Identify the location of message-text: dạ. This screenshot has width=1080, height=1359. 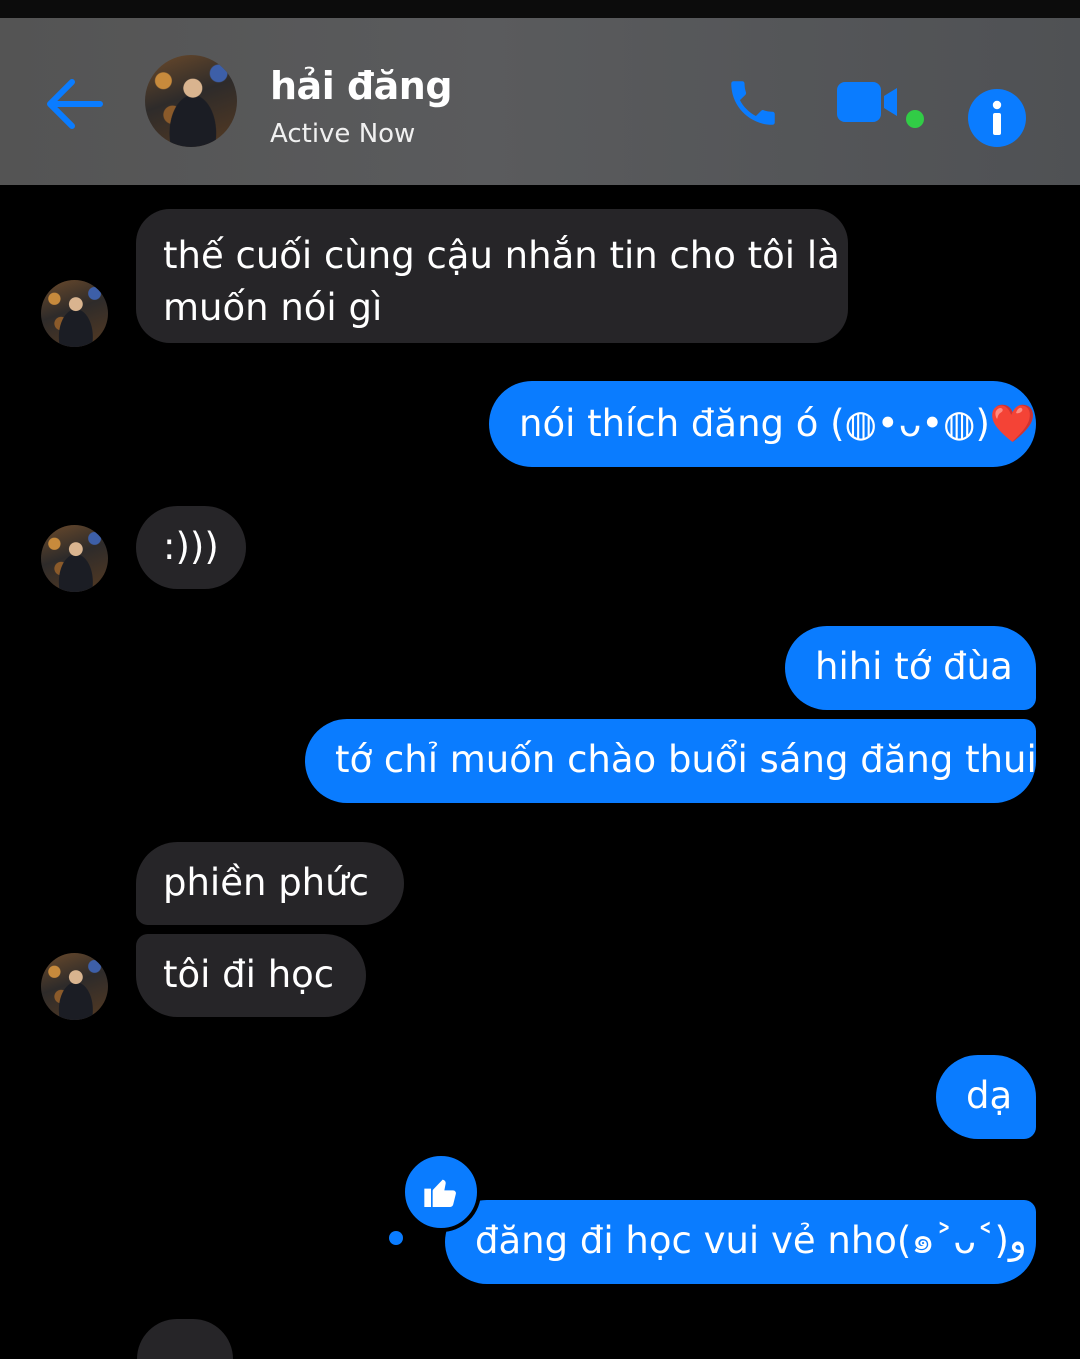
(989, 1095).